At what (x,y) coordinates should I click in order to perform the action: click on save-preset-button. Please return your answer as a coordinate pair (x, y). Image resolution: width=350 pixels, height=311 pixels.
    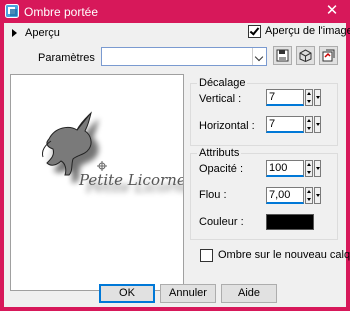
    Looking at the image, I should click on (282, 55).